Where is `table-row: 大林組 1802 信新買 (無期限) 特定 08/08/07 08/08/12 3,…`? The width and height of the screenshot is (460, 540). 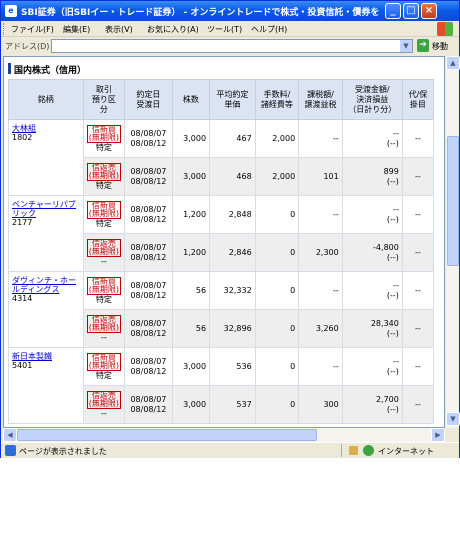
table-row: 大林組 1802 信新買 (無期限) 特定 08/08/07 08/08/12 3,… is located at coordinates (221, 157).